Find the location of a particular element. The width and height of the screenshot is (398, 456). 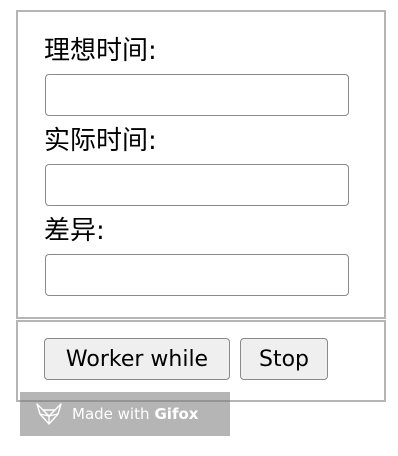

worker-while-button: Worker while is located at coordinates (137, 359).